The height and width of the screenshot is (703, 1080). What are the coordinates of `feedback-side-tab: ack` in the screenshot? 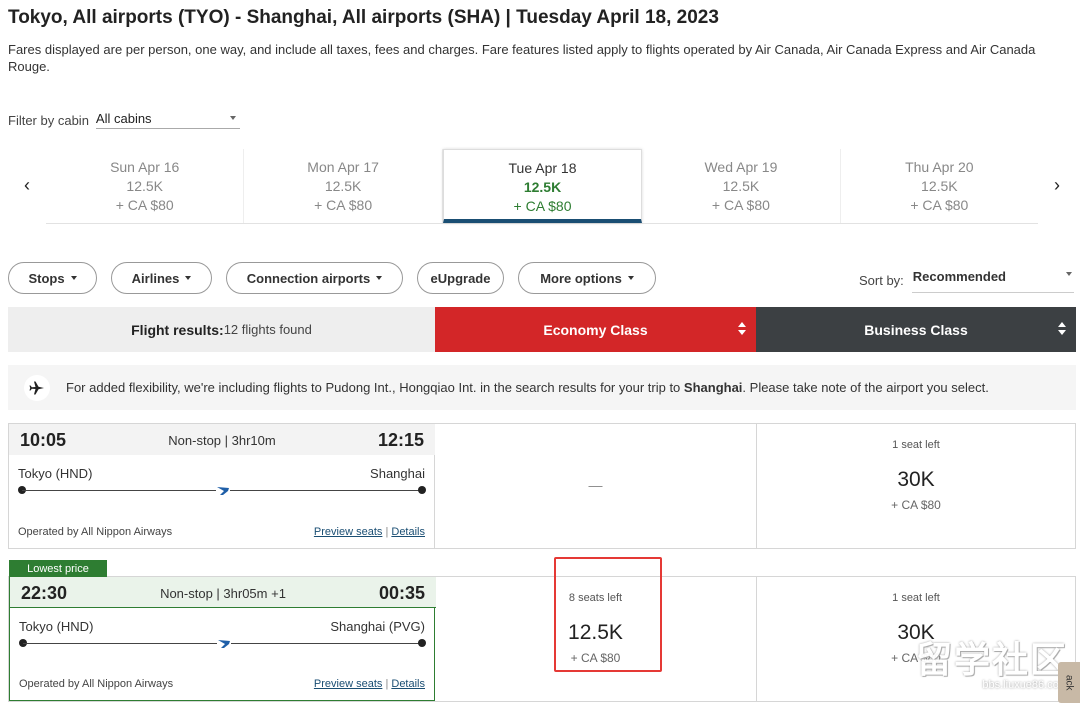 It's located at (1069, 682).